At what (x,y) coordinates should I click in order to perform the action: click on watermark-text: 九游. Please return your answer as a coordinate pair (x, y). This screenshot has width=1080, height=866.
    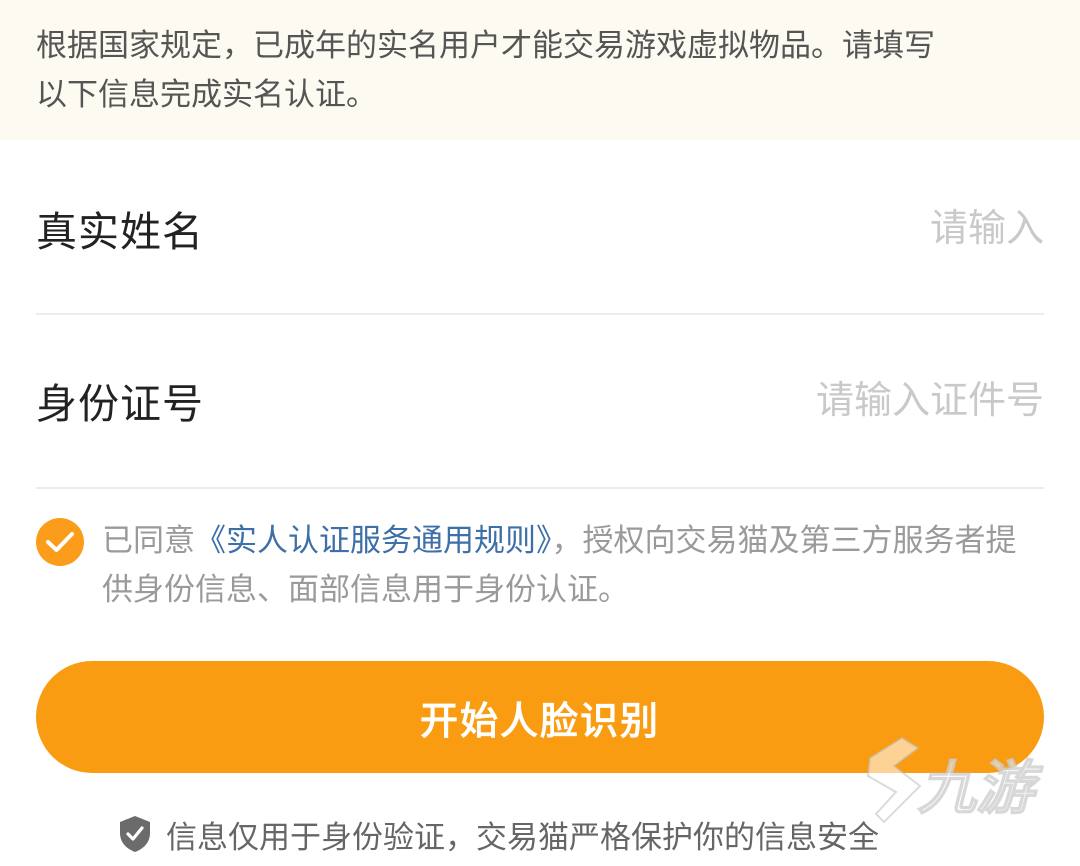
    Looking at the image, I should click on (981, 788).